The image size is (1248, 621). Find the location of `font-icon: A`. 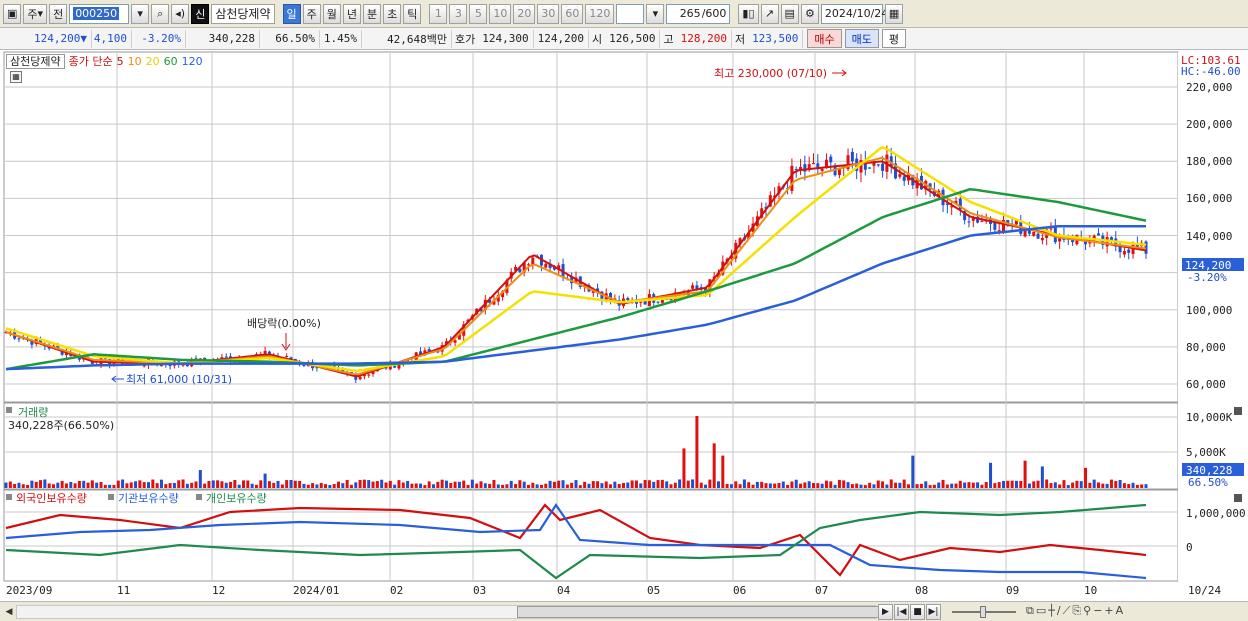

font-icon: A is located at coordinates (1120, 611).